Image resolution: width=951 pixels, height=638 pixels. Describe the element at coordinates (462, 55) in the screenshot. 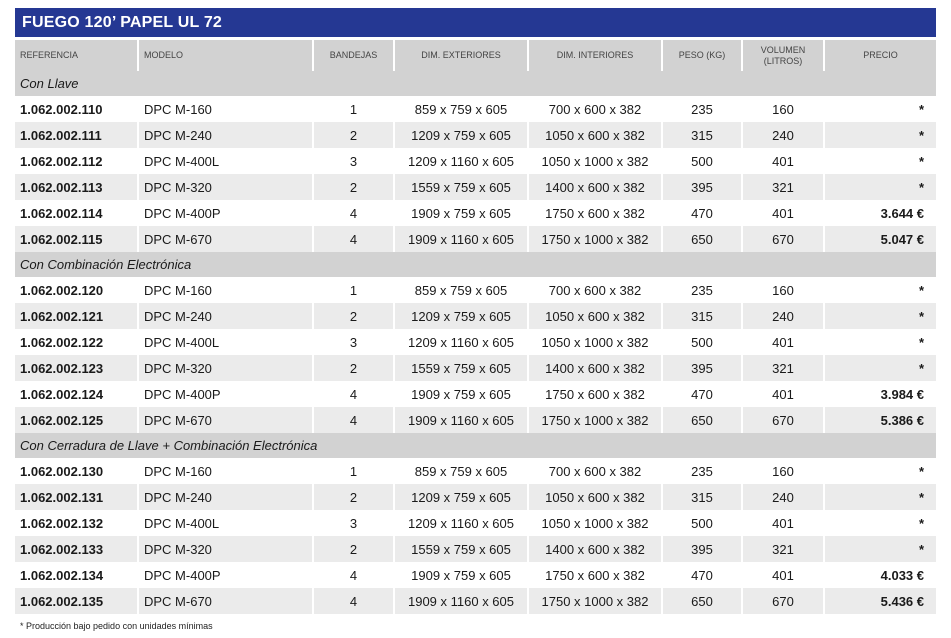

I see `header-dim-exteriores: DIM. EXTERIORES` at that location.